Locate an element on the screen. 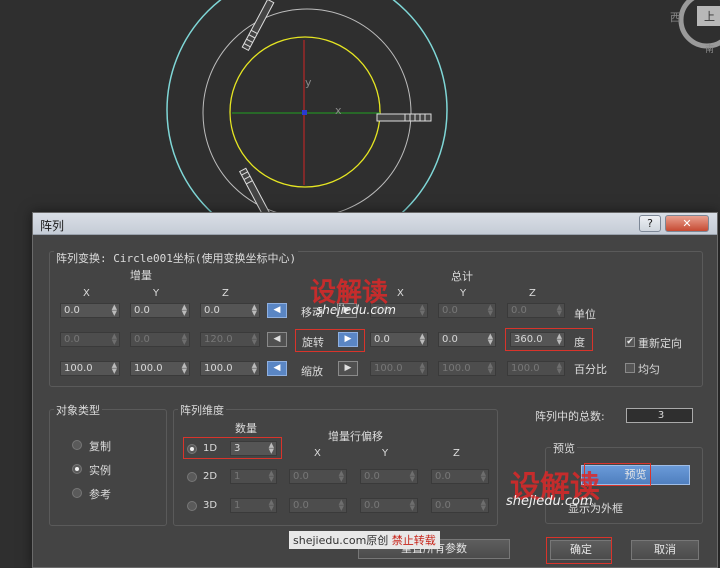  uniform-checkbox is located at coordinates (630, 368).